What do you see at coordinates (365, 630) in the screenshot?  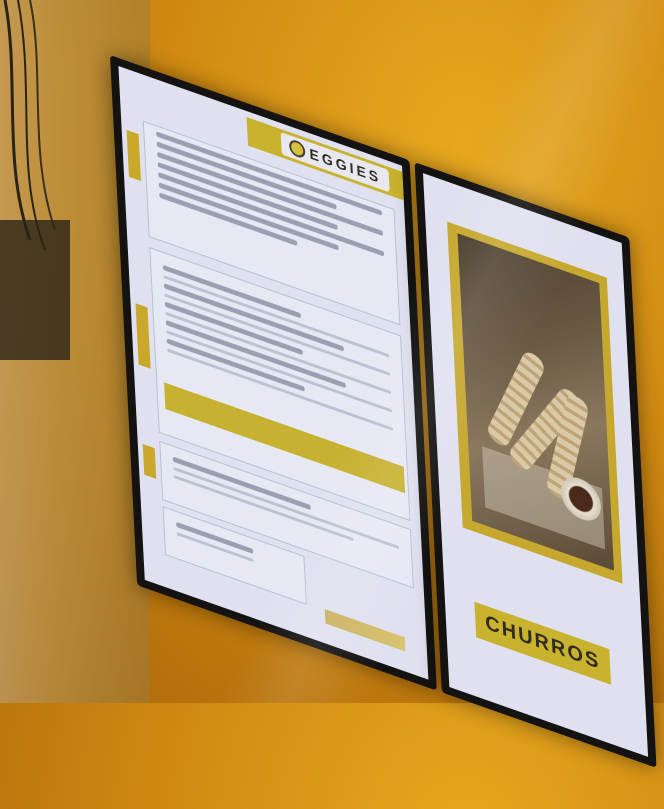 I see `footer-logo-strip` at bounding box center [365, 630].